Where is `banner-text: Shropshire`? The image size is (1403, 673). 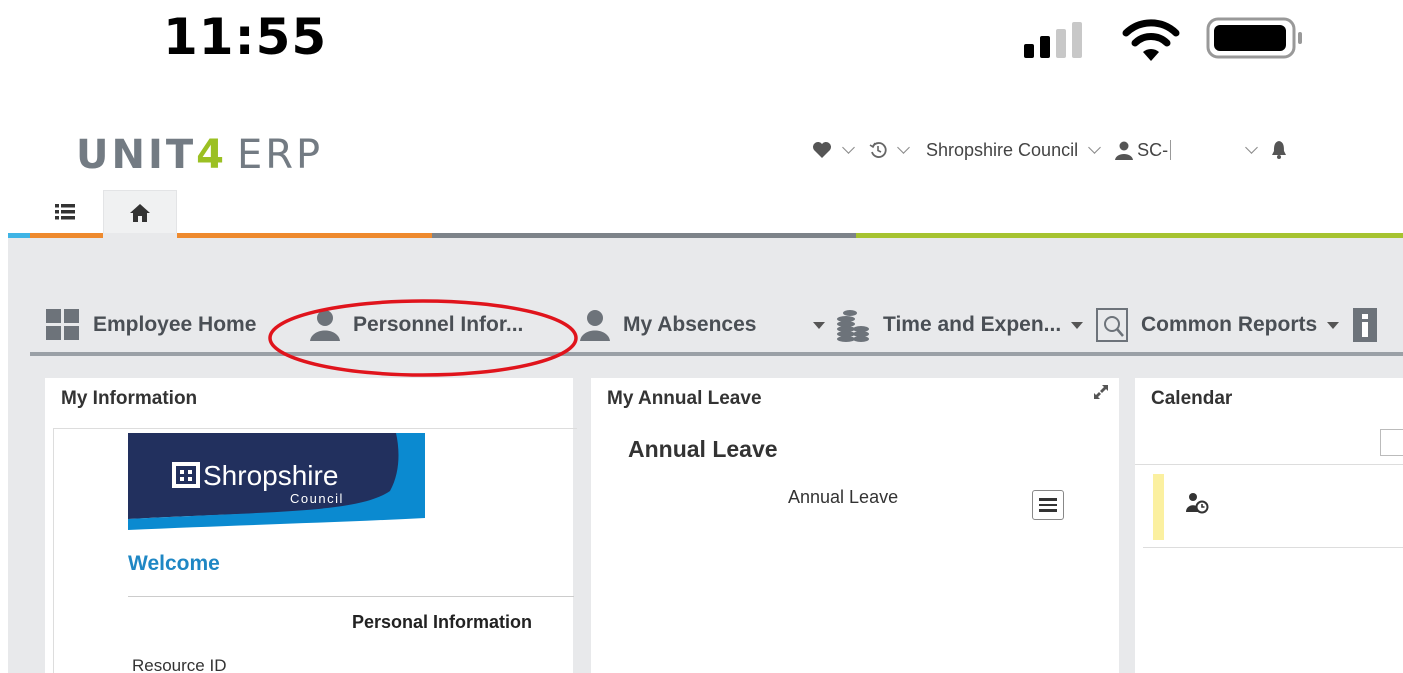 banner-text: Shropshire is located at coordinates (270, 475).